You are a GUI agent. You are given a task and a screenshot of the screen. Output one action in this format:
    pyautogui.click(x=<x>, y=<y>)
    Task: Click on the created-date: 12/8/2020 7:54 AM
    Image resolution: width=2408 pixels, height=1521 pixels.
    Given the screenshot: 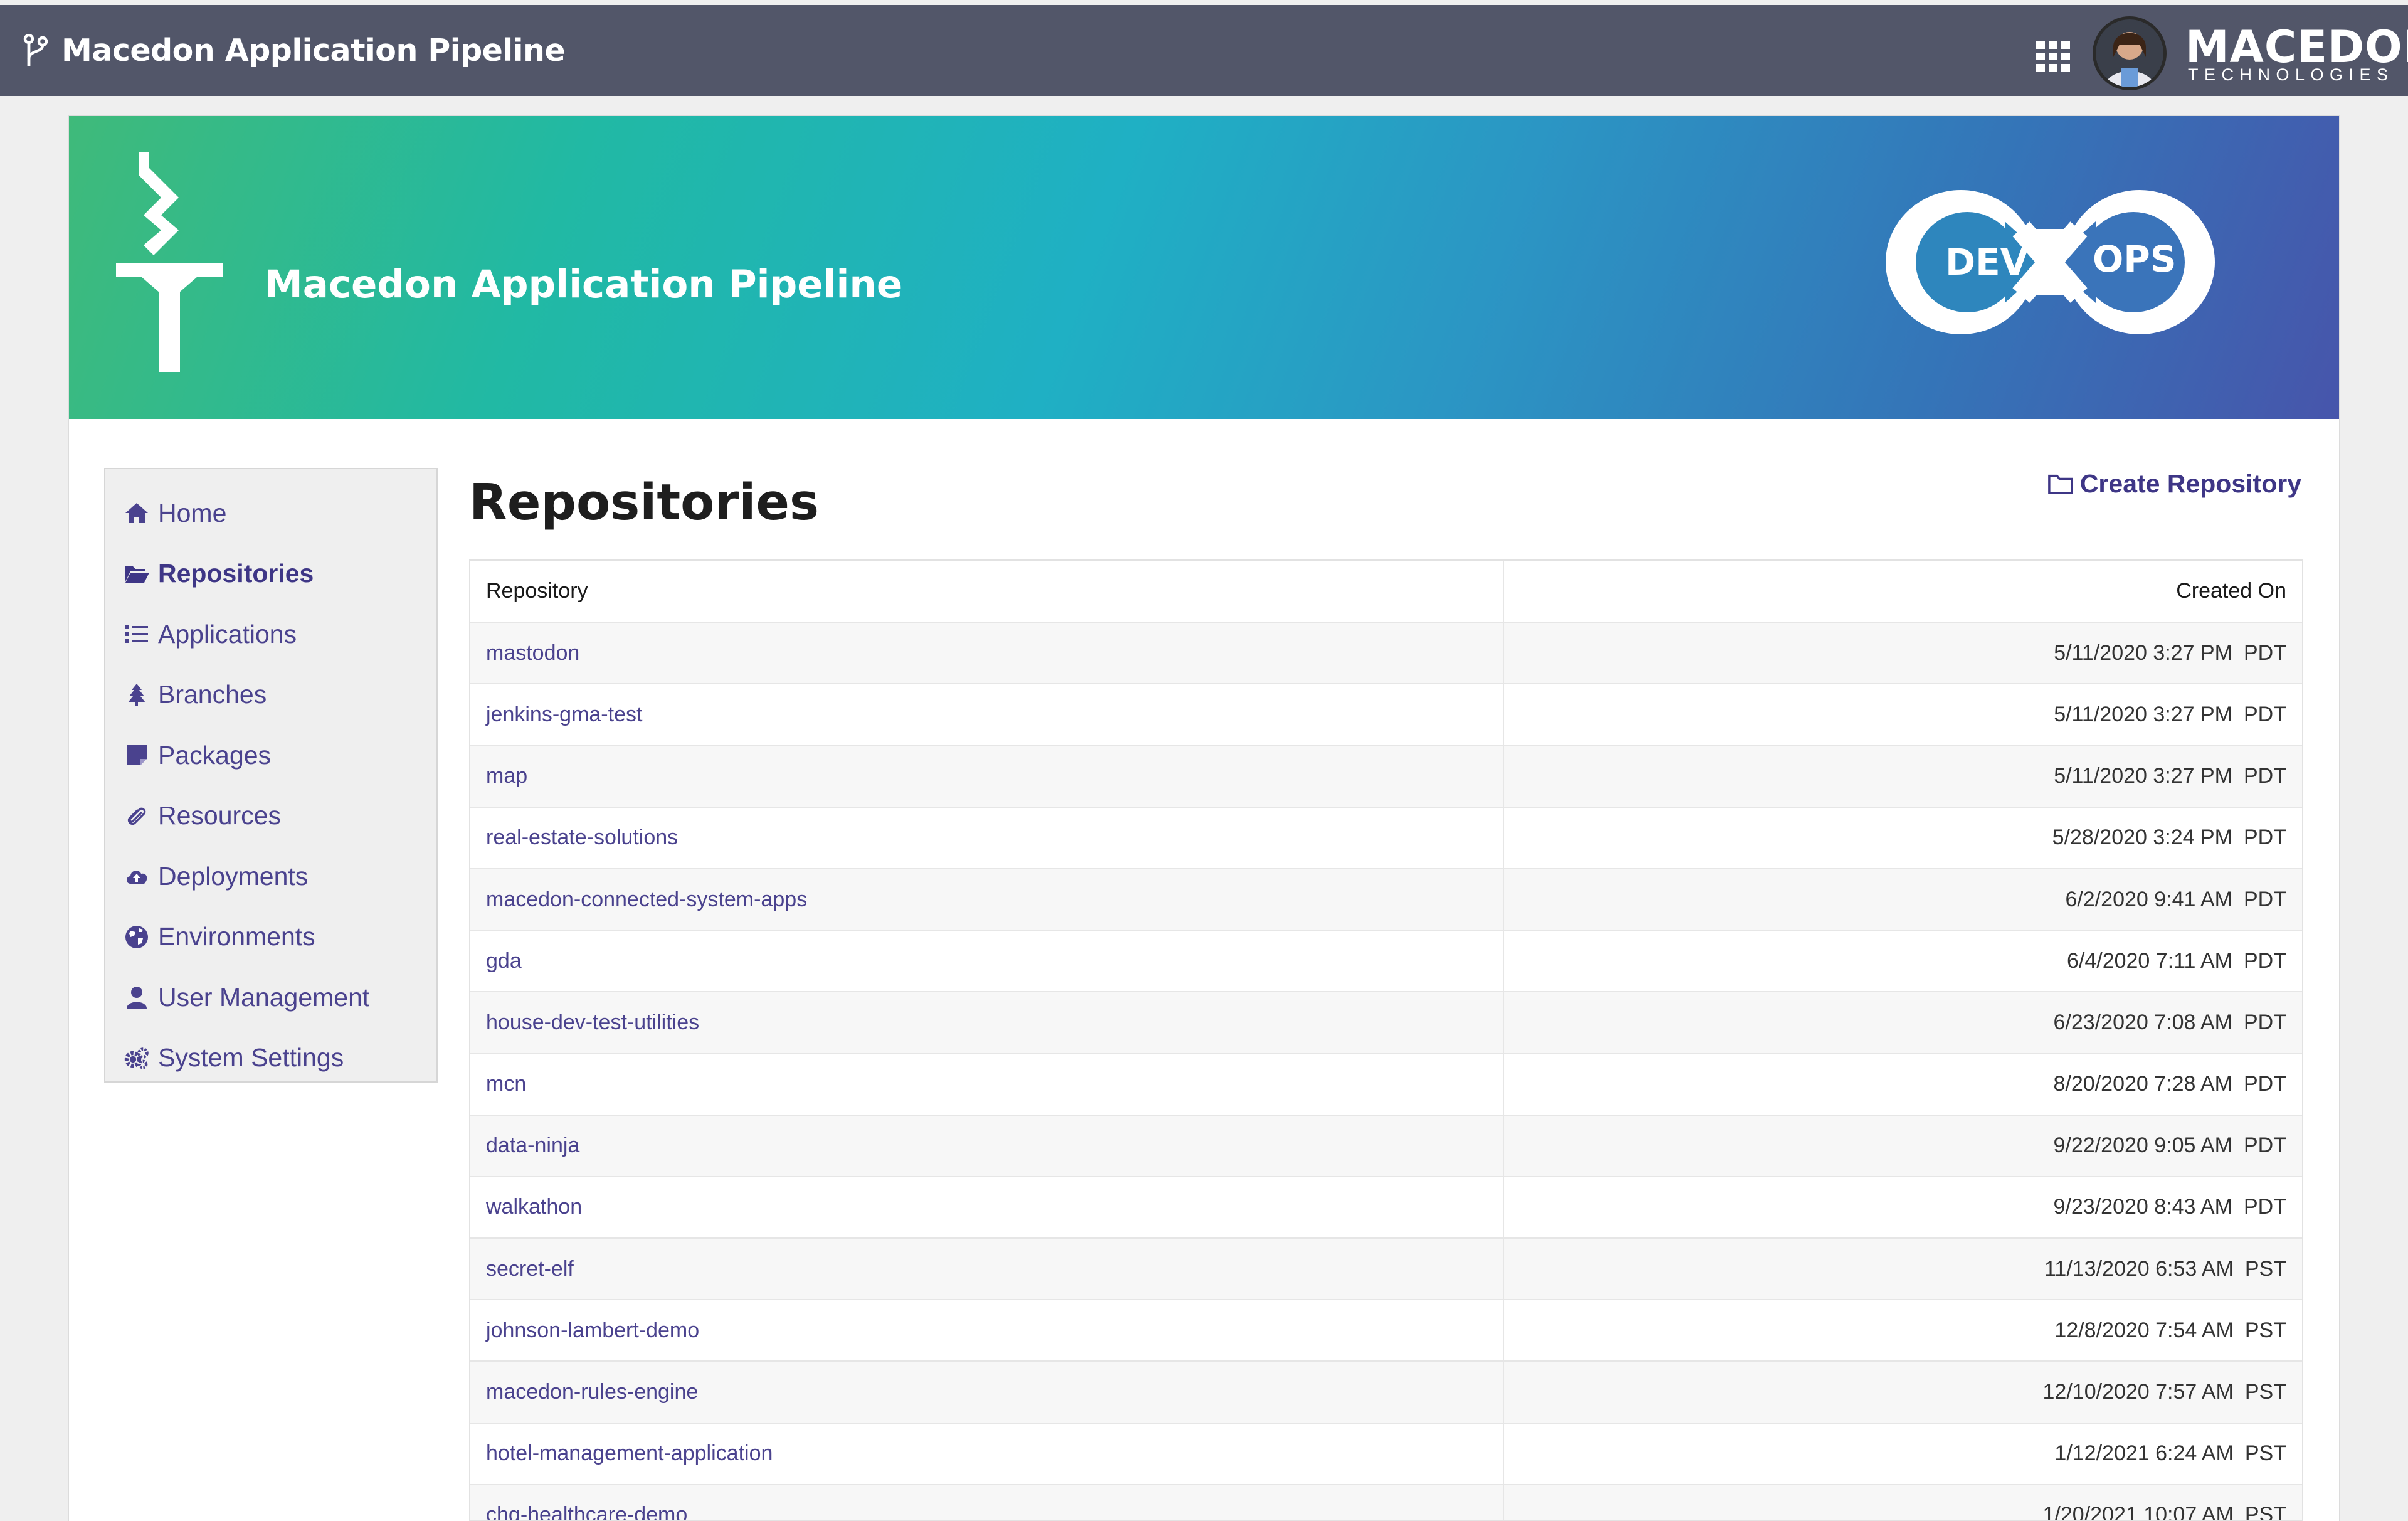 What is the action you would take?
    pyautogui.click(x=2144, y=1330)
    